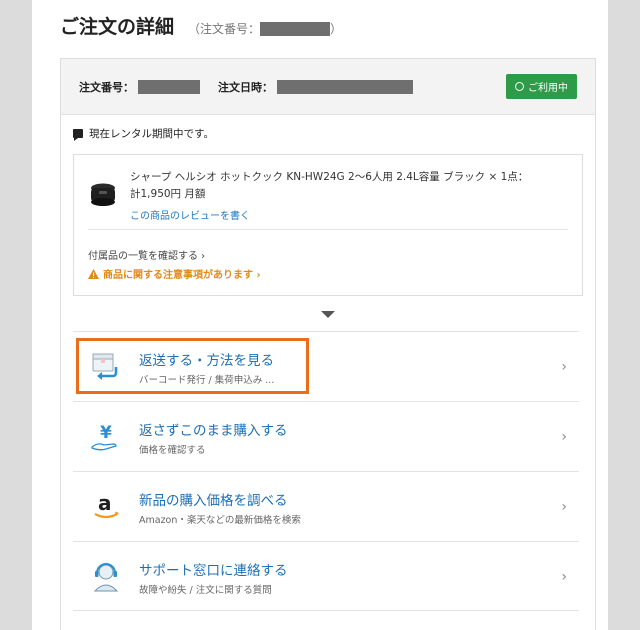 The image size is (640, 630). I want to click on warning-link: 商品に関する注意事項があります ›, so click(174, 273).